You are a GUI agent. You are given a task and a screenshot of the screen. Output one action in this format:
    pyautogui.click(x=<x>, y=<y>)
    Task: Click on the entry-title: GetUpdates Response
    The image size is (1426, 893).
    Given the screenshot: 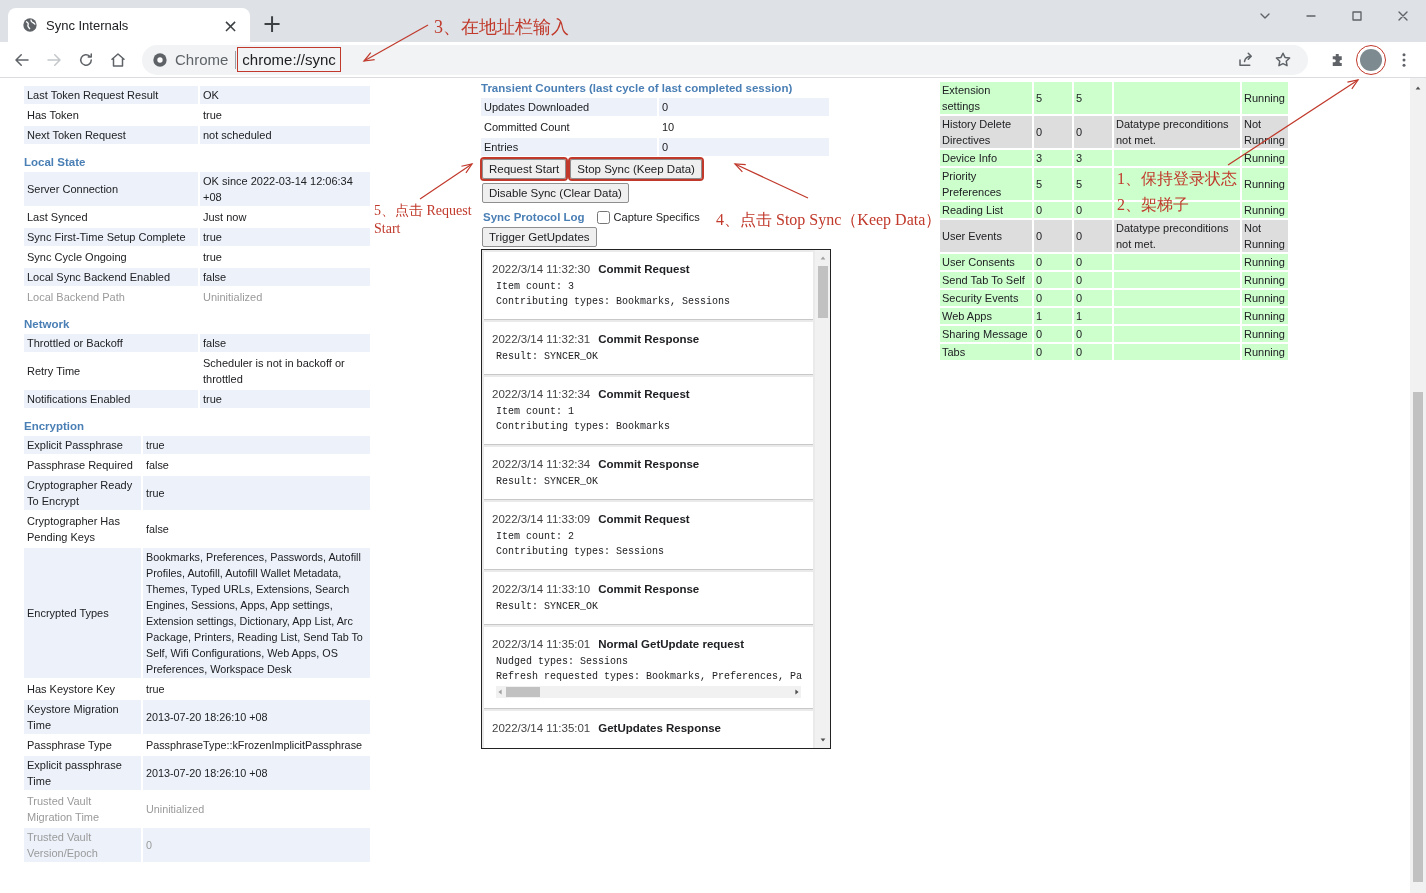 What is the action you would take?
    pyautogui.click(x=659, y=728)
    